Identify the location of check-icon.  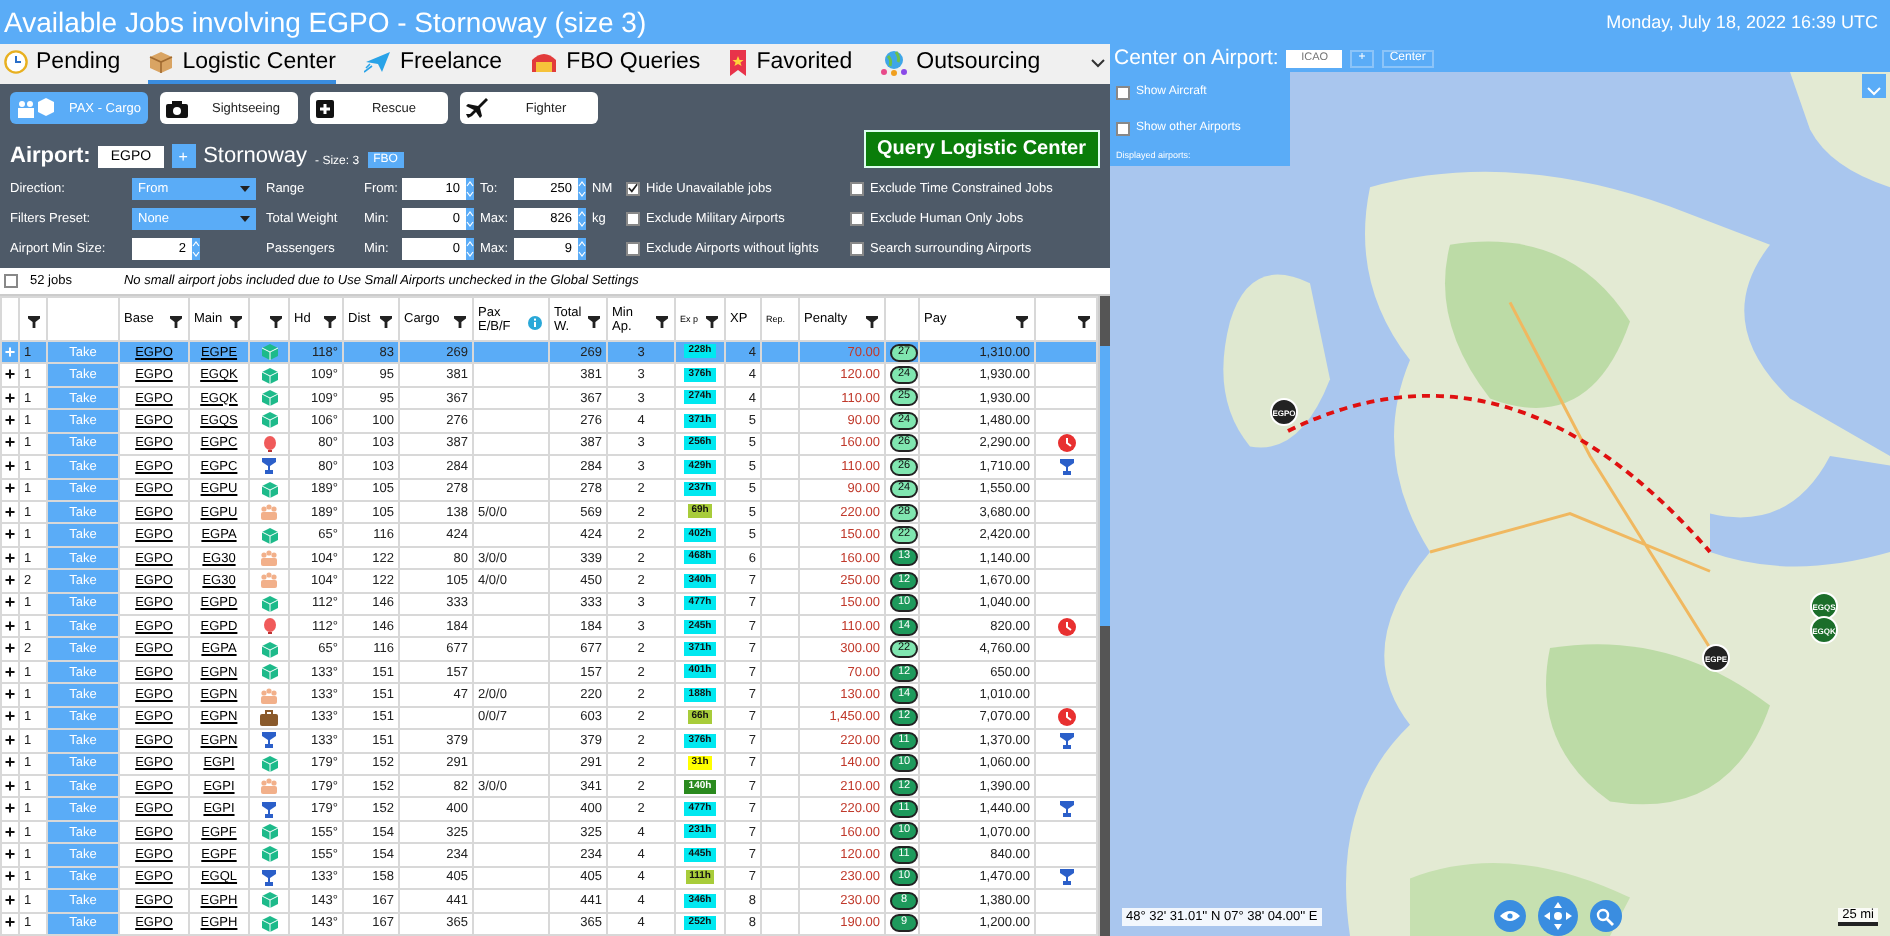
(633, 188).